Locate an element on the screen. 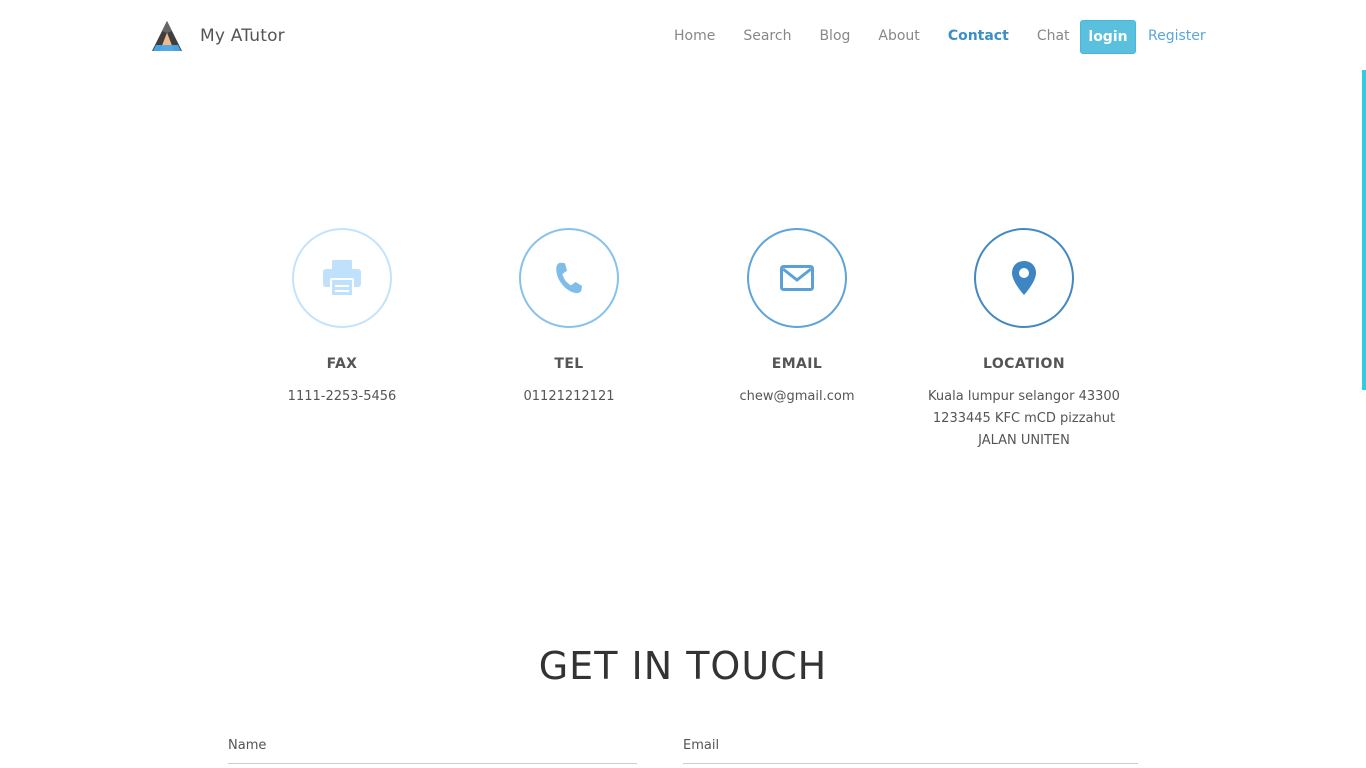 The height and width of the screenshot is (768, 1366). nav-home: Home is located at coordinates (694, 36).